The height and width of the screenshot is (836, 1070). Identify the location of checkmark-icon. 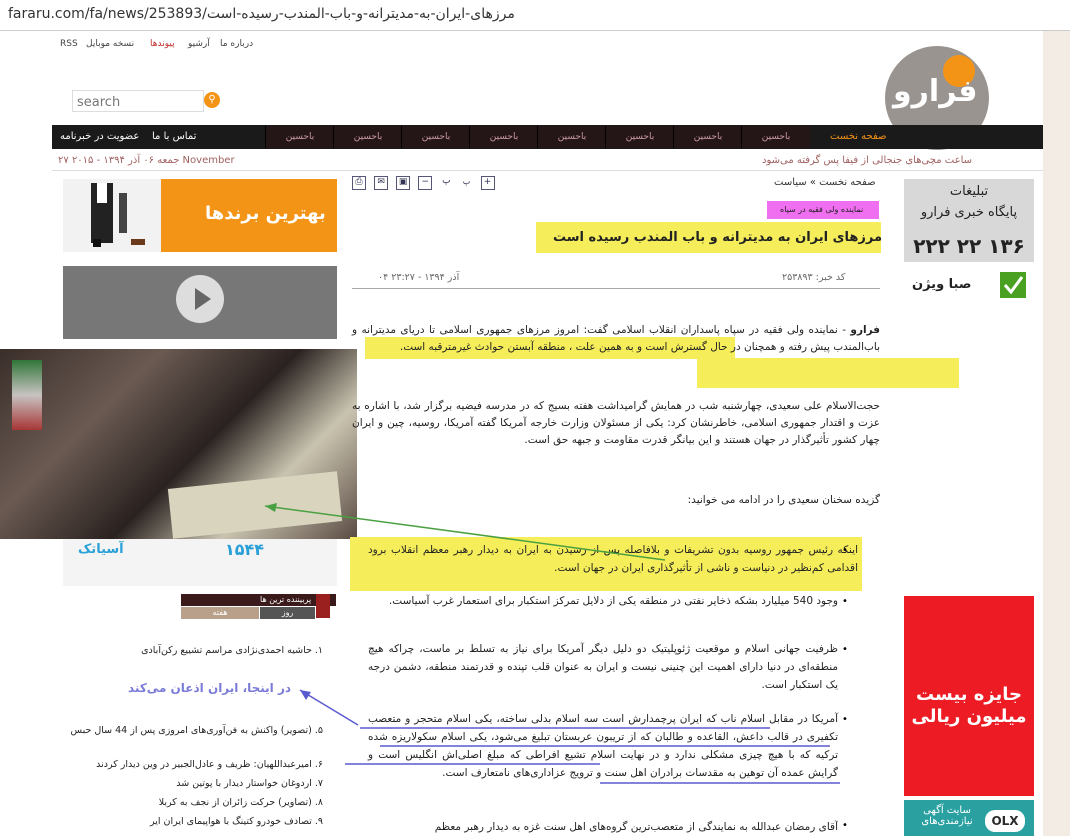
(1013, 285).